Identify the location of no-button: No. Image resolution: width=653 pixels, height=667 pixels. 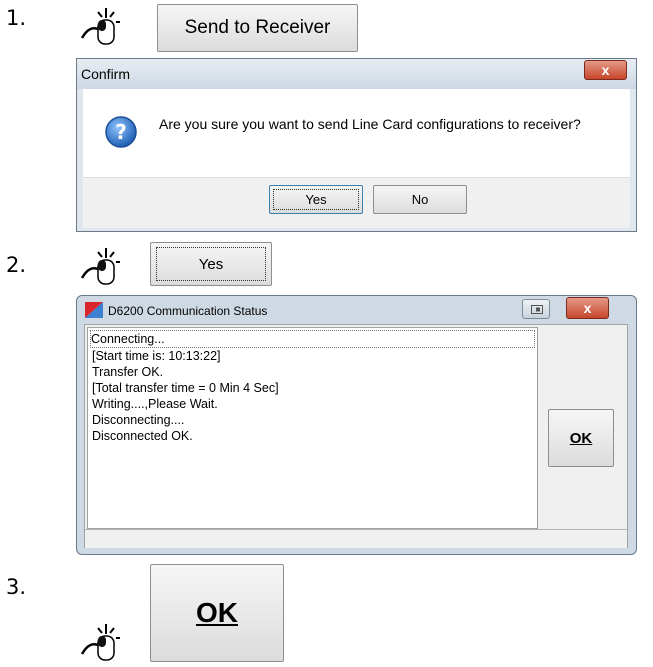
(420, 199).